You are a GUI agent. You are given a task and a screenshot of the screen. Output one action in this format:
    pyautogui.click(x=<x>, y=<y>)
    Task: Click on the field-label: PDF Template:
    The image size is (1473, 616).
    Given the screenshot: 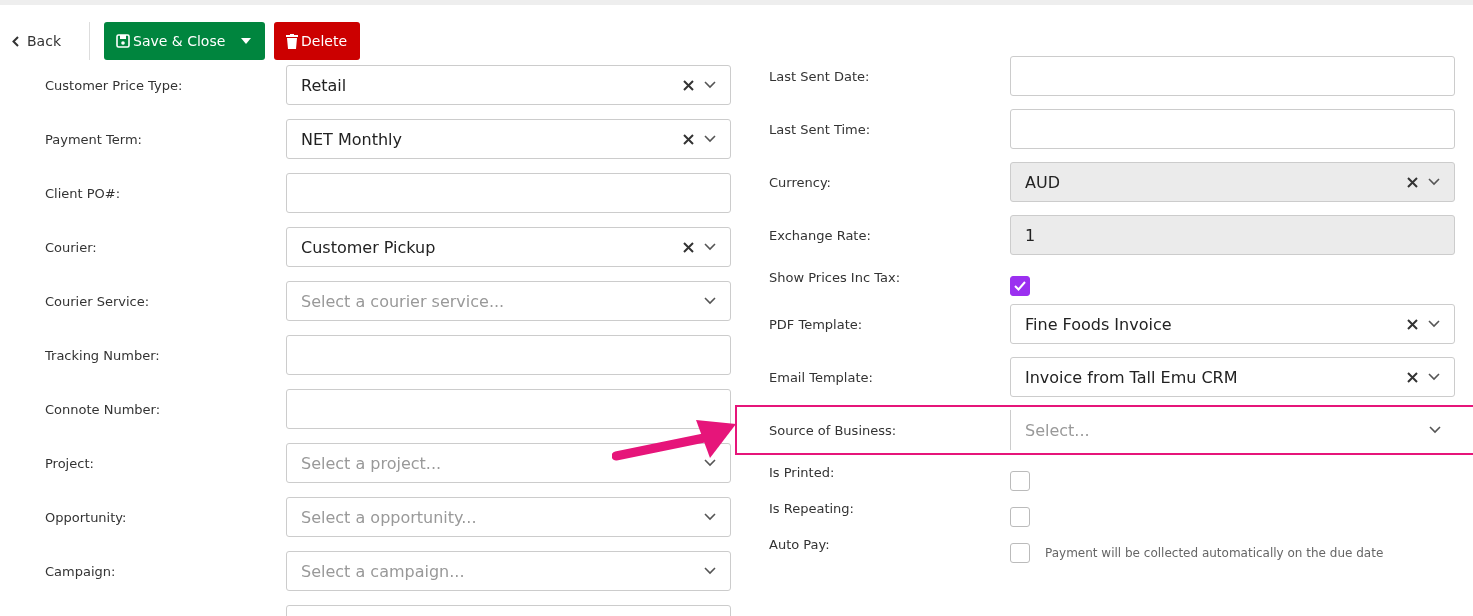 What is the action you would take?
    pyautogui.click(x=816, y=324)
    